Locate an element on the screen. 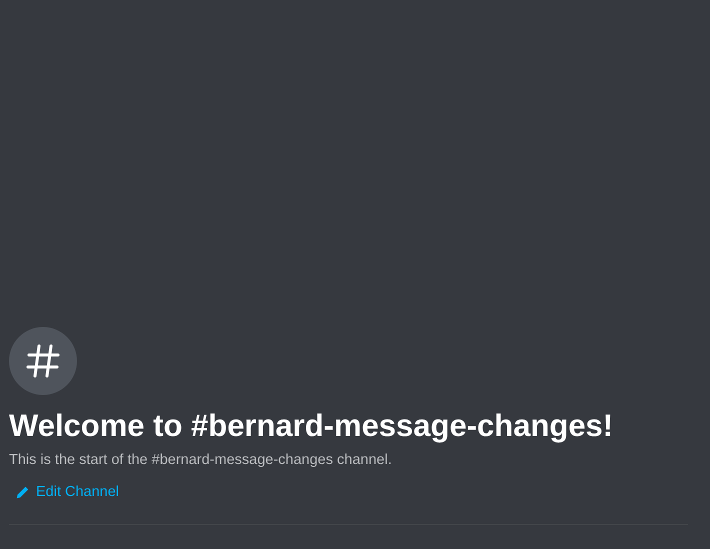  welcome-title: Welcome to #bernard-message-changes! is located at coordinates (311, 426).